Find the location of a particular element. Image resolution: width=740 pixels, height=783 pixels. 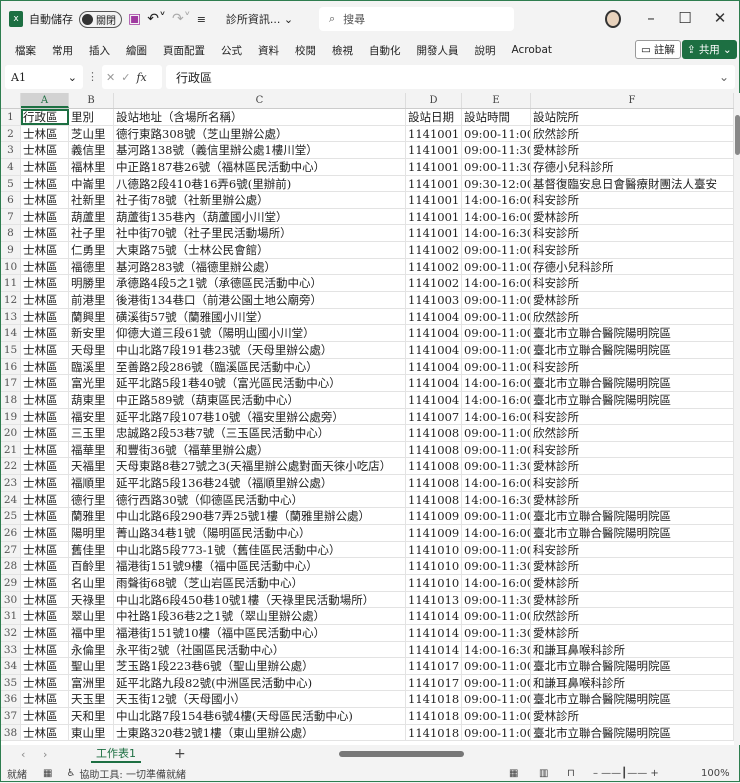

cell: 中山北路5段773-1號（舊佳區民活動中心） is located at coordinates (260, 549).